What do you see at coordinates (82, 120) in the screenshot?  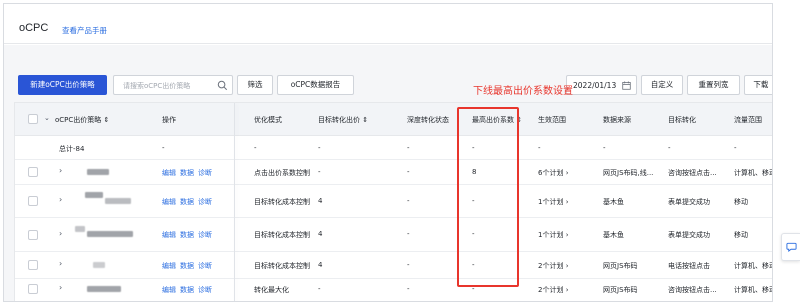 I see `column-header-strategy: oCPC出价策略 ⇕` at bounding box center [82, 120].